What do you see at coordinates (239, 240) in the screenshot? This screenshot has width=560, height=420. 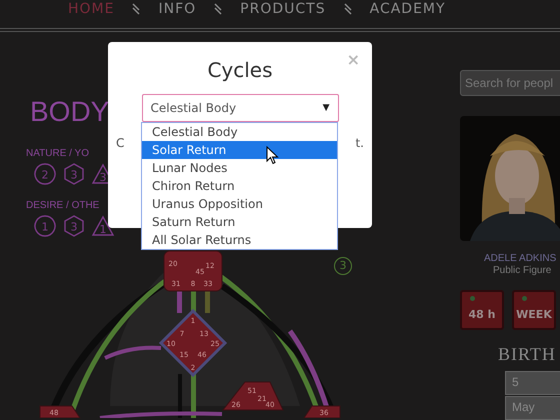 I see `dropdown-option: All Solar Returns` at bounding box center [239, 240].